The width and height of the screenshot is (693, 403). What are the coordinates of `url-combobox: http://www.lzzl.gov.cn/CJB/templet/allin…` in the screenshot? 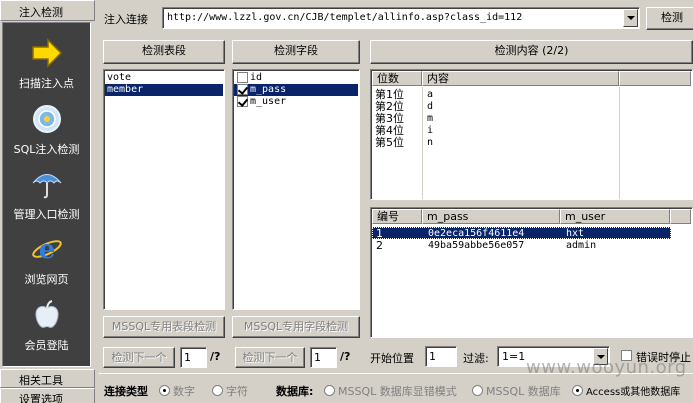 It's located at (401, 18).